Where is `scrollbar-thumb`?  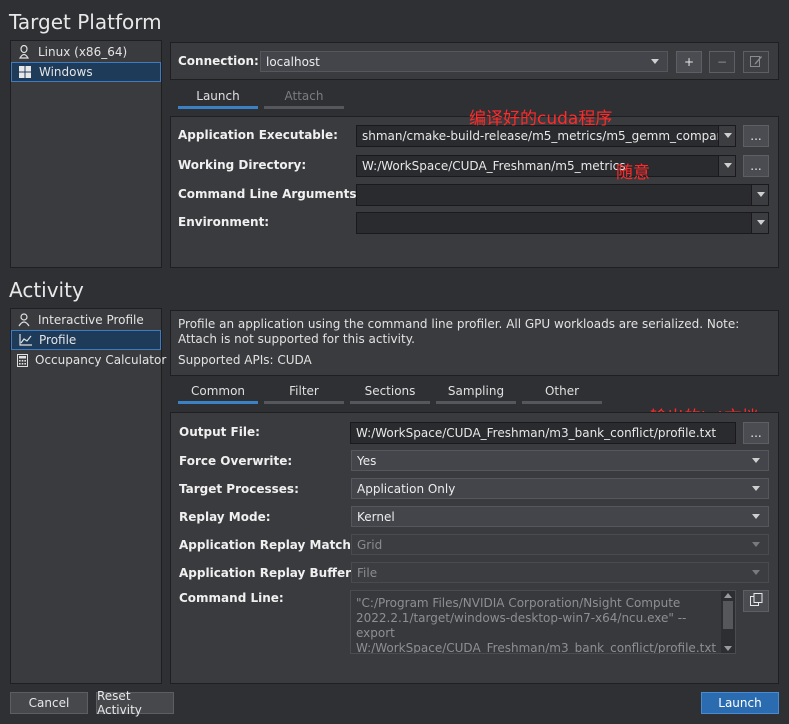 scrollbar-thumb is located at coordinates (728, 615).